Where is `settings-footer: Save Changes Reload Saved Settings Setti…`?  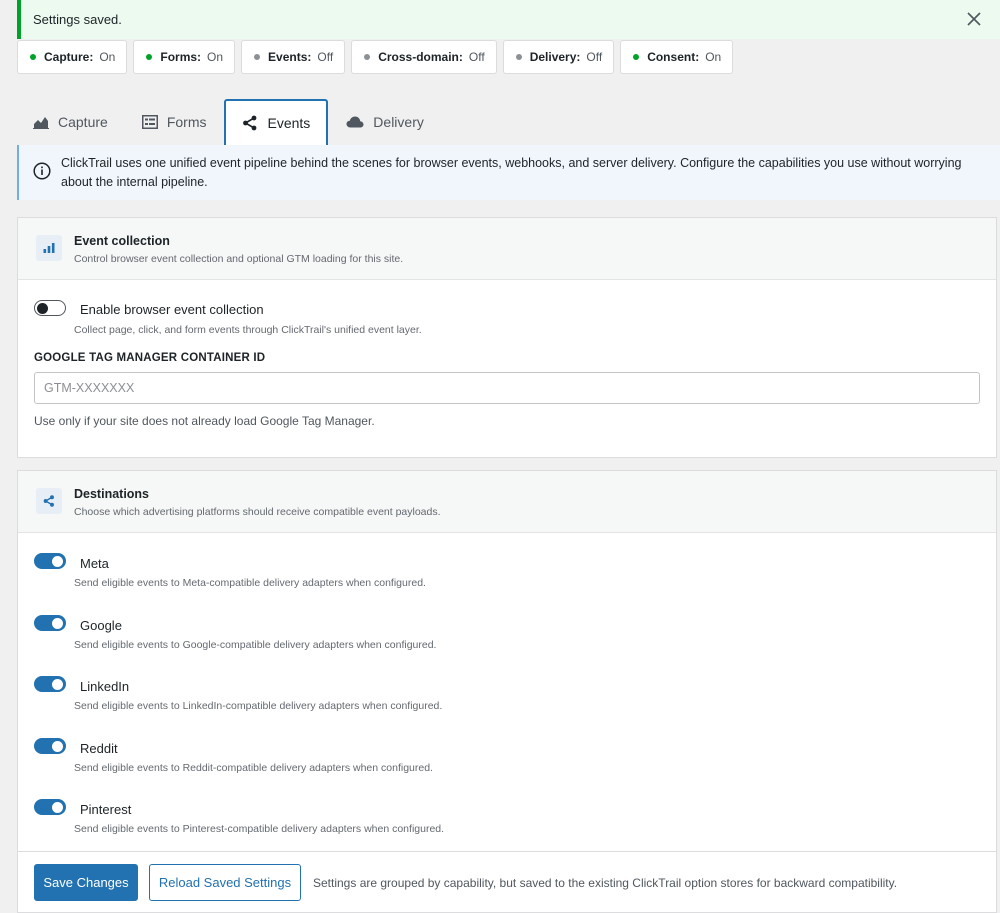
settings-footer: Save Changes Reload Saved Settings Setti… is located at coordinates (507, 882).